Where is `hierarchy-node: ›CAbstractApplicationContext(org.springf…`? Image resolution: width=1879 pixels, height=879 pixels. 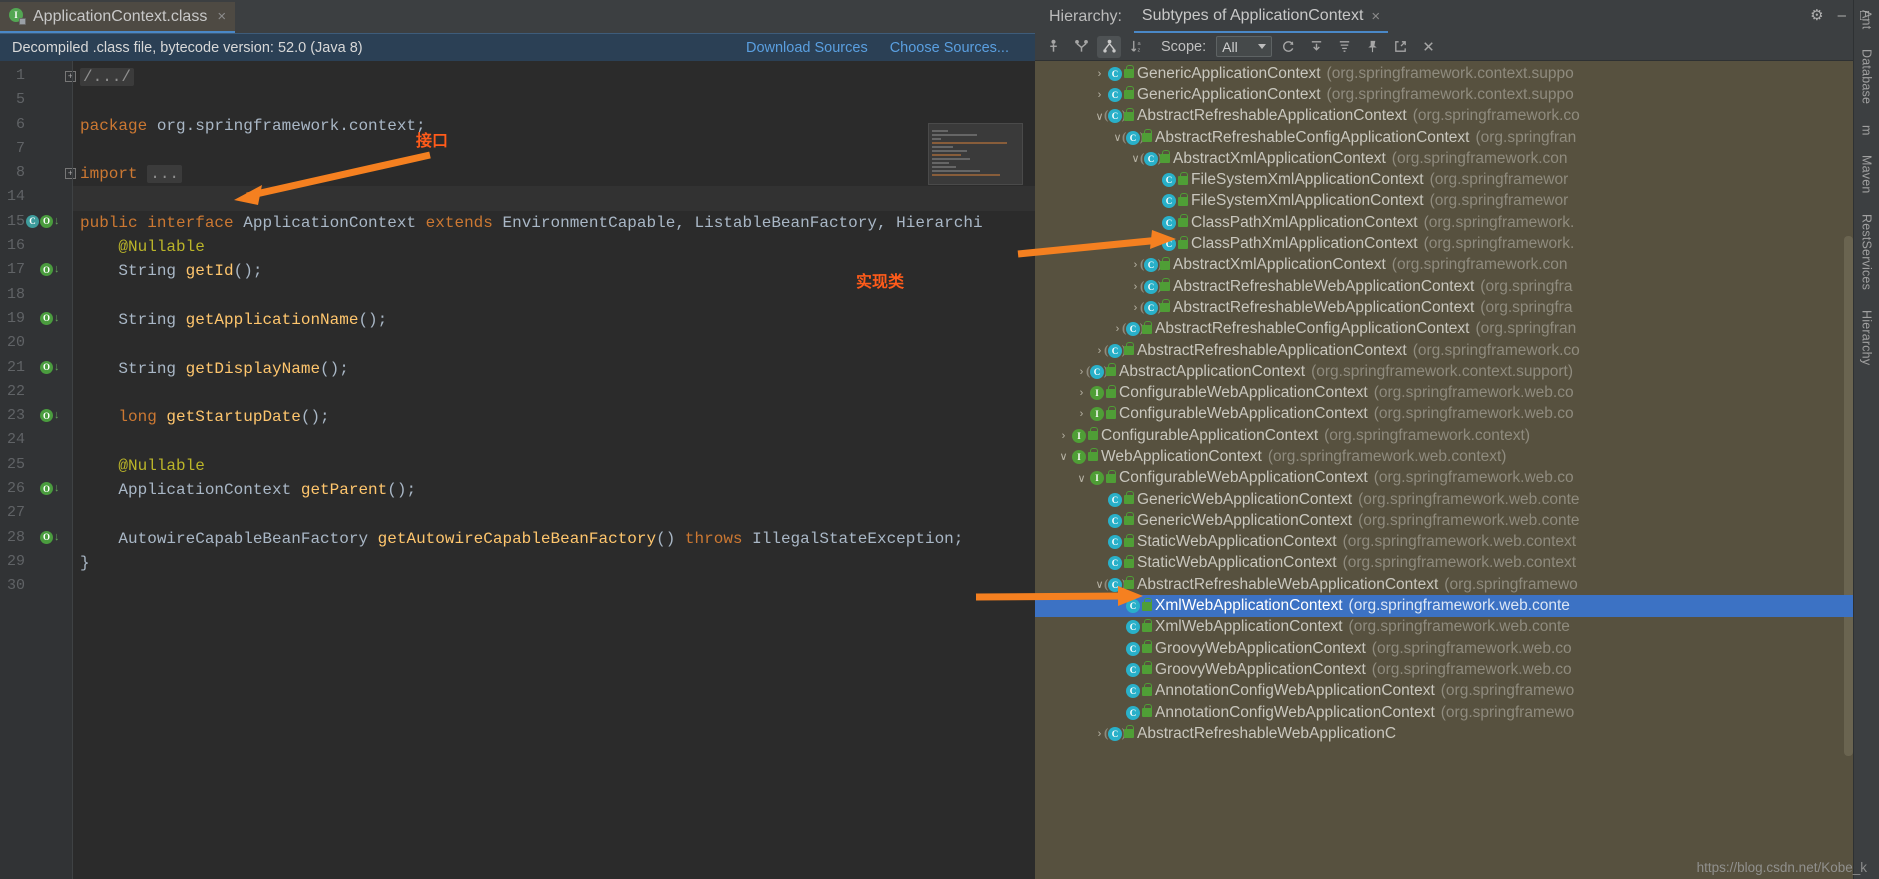 hierarchy-node: ›CAbstractApplicationContext(org.springf… is located at coordinates (1444, 371).